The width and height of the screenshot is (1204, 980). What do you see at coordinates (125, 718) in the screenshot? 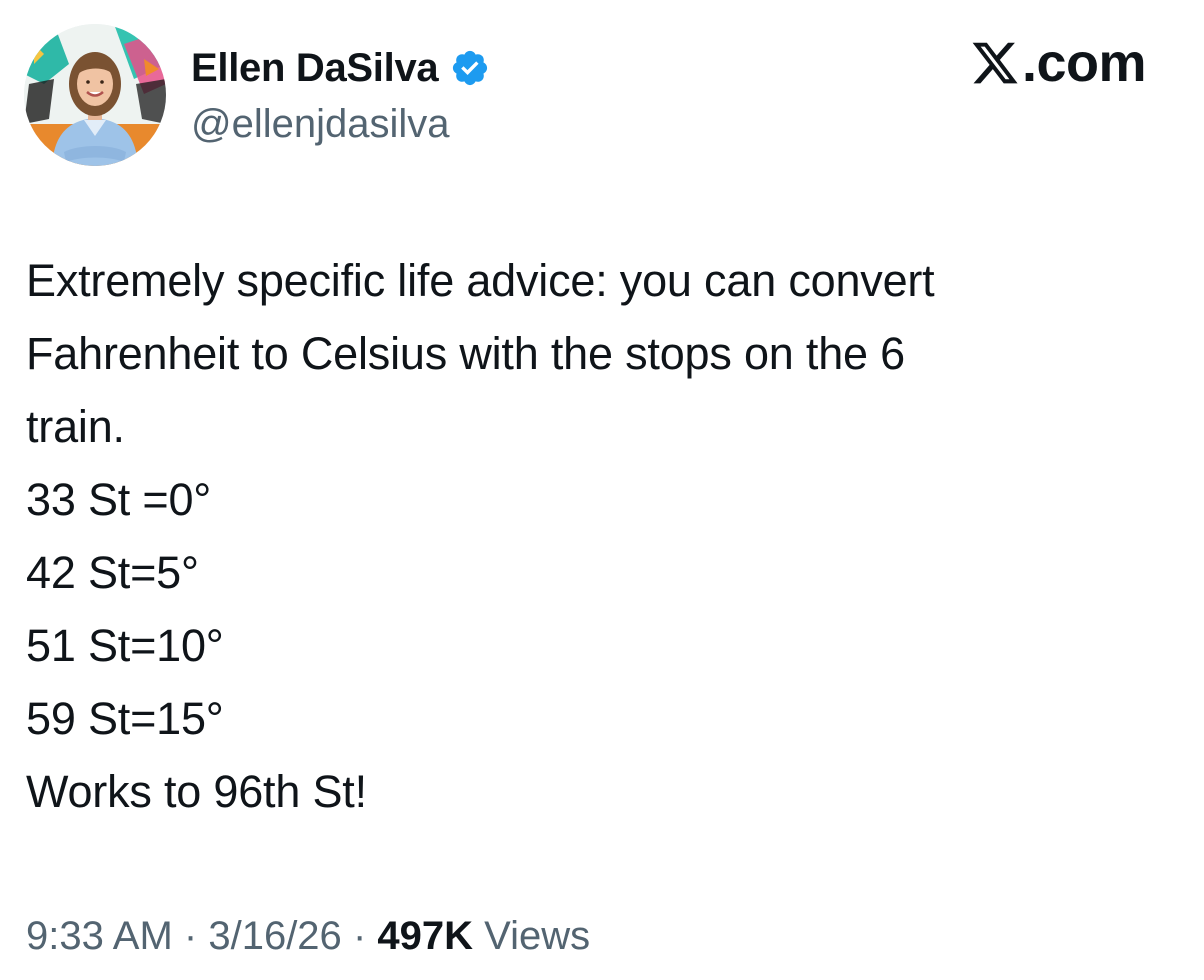
I see `tweet-line: 59 St=15°` at bounding box center [125, 718].